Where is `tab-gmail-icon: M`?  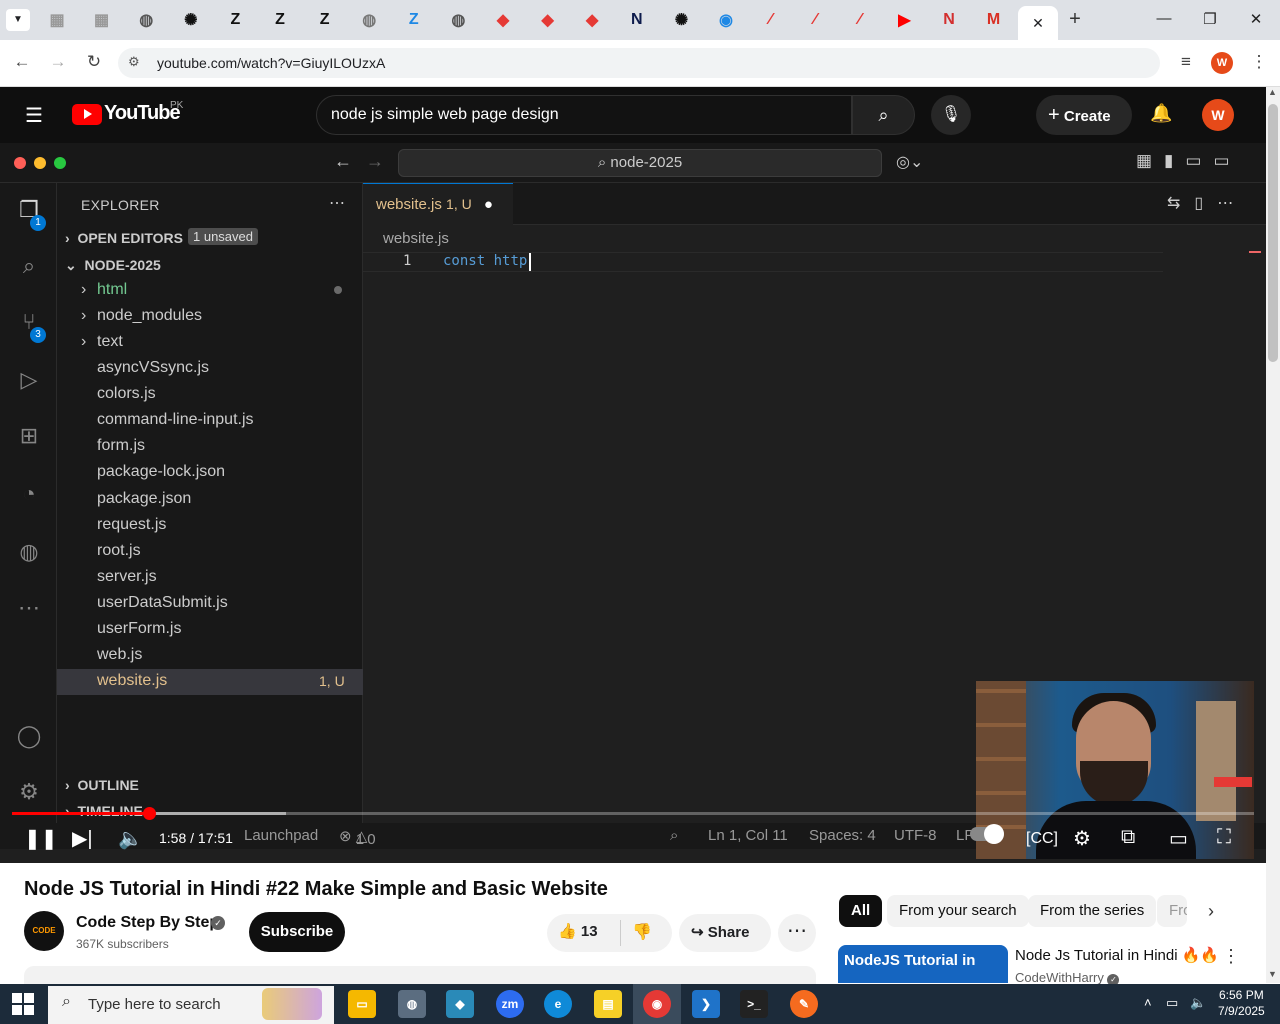
tab-gmail-icon: M is located at coordinates (994, 20).